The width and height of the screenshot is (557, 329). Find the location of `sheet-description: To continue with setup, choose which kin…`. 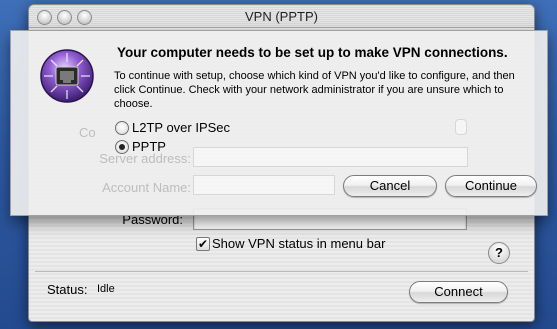

sheet-description: To continue with setup, choose which kin… is located at coordinates (314, 90).